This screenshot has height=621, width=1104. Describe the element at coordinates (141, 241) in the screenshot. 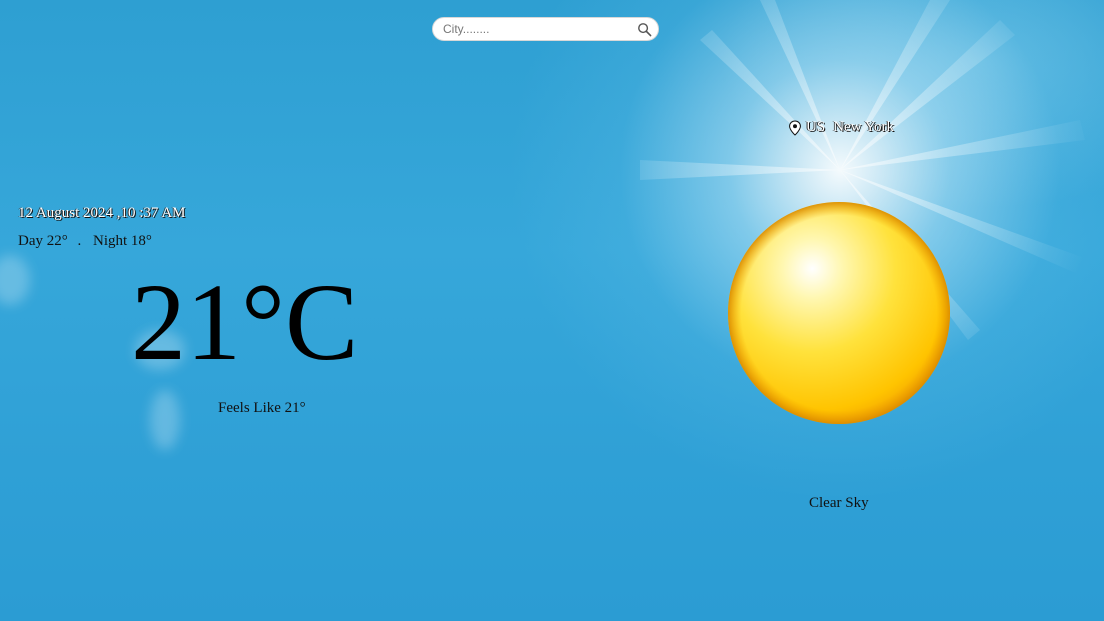

I see `night-temp: 18°` at that location.